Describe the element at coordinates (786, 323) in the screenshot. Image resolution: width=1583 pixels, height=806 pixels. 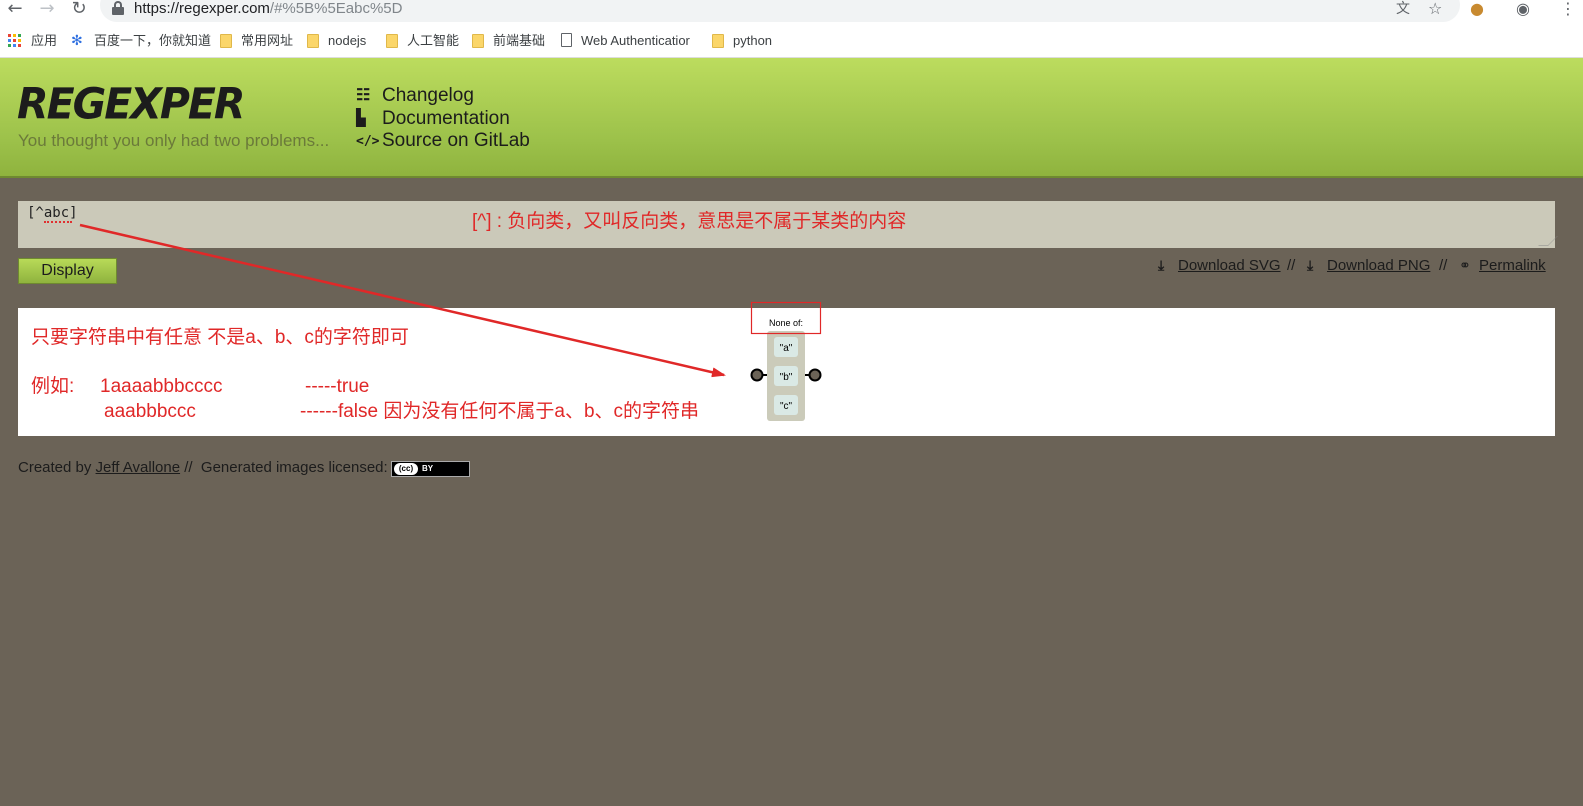
I see `diagram-group-label: None of:` at that location.